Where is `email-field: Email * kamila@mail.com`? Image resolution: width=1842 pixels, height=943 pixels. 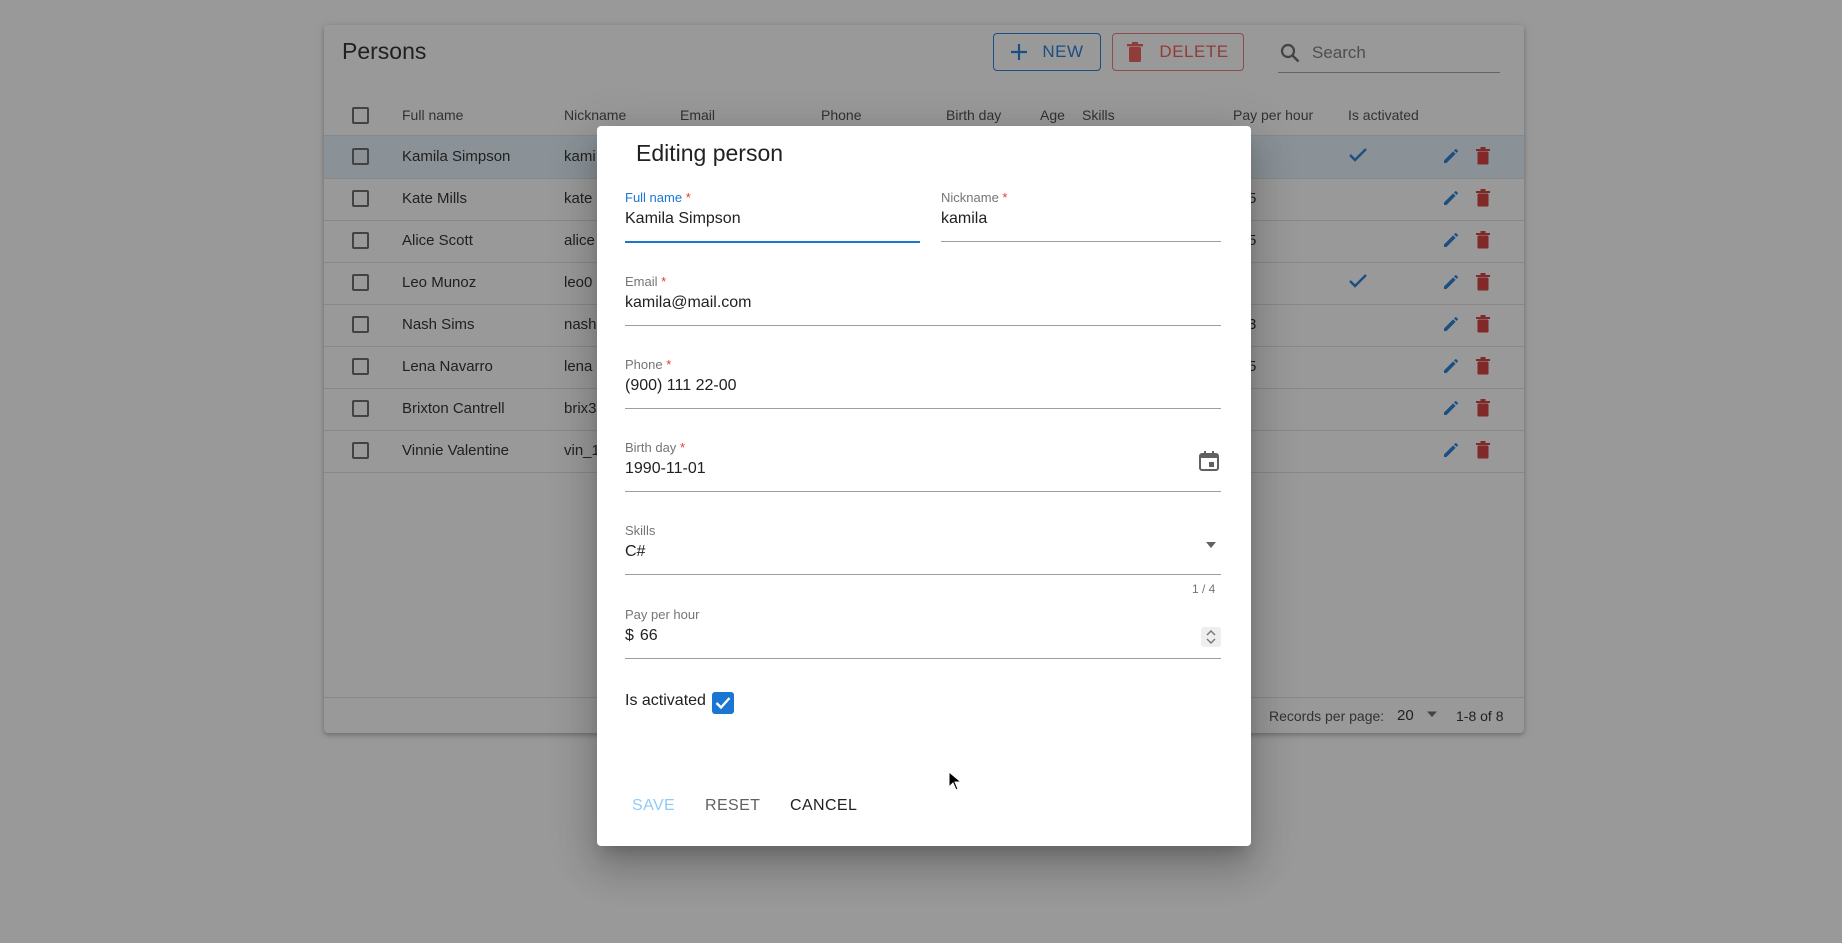 email-field: Email * kamila@mail.com is located at coordinates (923, 300).